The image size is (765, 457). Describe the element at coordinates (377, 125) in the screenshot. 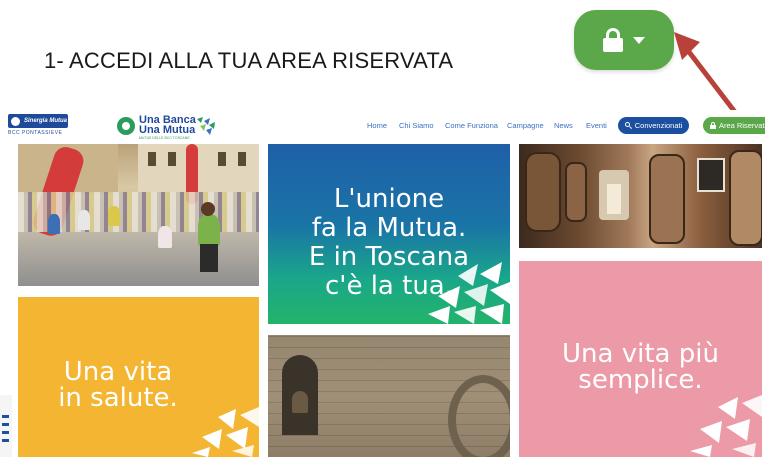

I see `nav-home: Home` at that location.